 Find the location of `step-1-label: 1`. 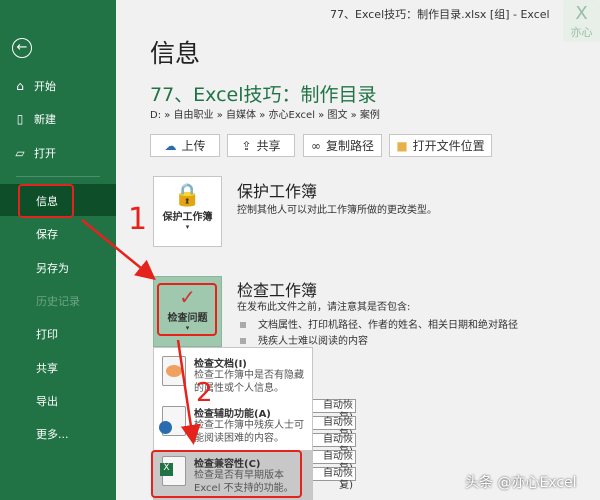

step-1-label: 1 is located at coordinates (138, 219).